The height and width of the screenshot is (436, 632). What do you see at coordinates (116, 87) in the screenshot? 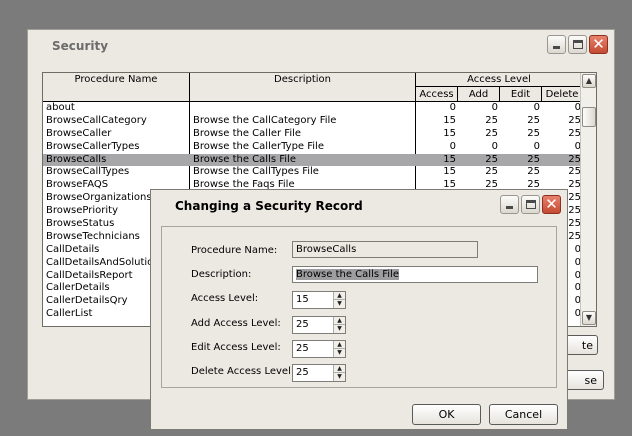
I see `column-header-procedure: Procedure Name` at bounding box center [116, 87].